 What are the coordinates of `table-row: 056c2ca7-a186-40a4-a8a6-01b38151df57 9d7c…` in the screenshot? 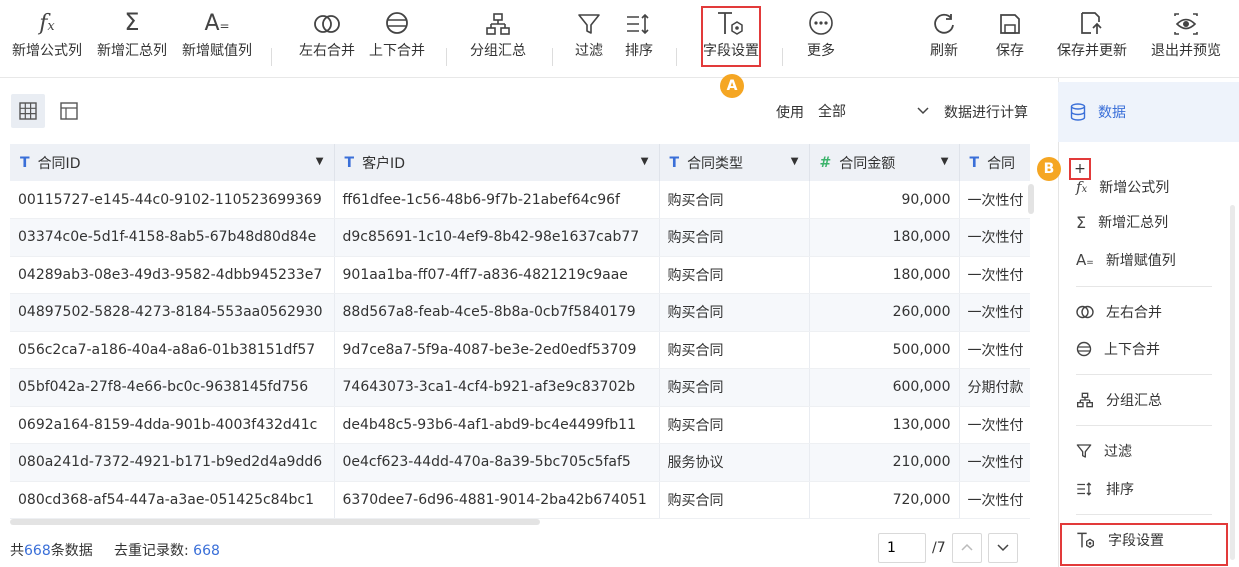 It's located at (520, 350).